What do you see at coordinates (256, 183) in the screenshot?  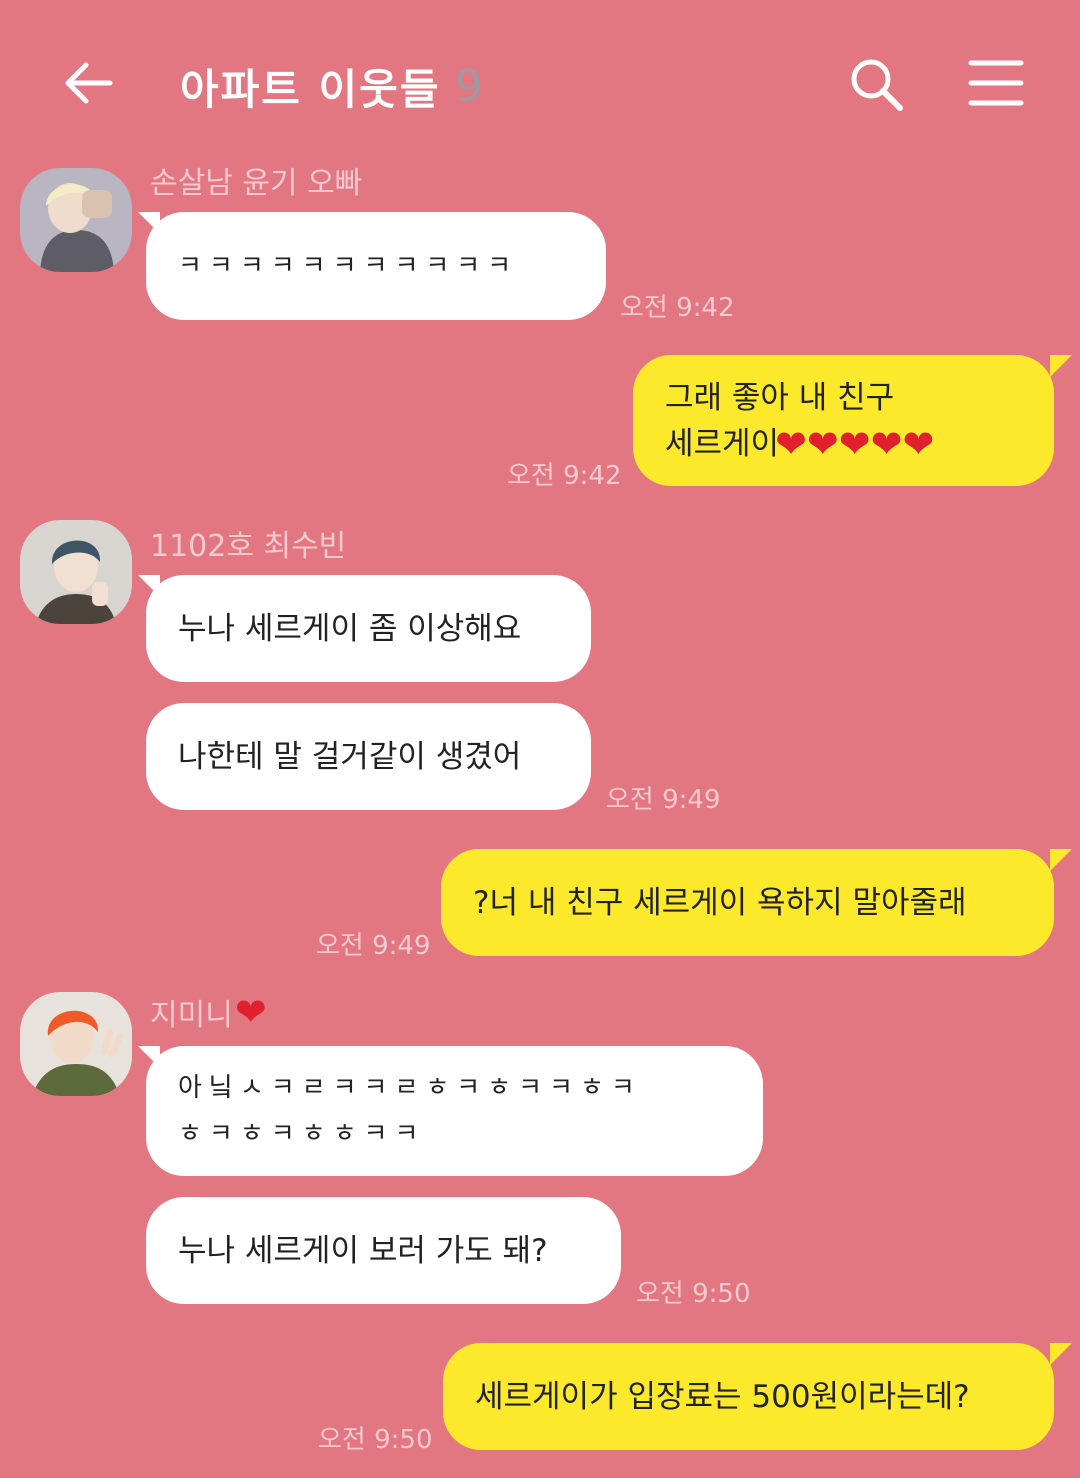 I see `sender-name: 손살남 윤기 오빠` at bounding box center [256, 183].